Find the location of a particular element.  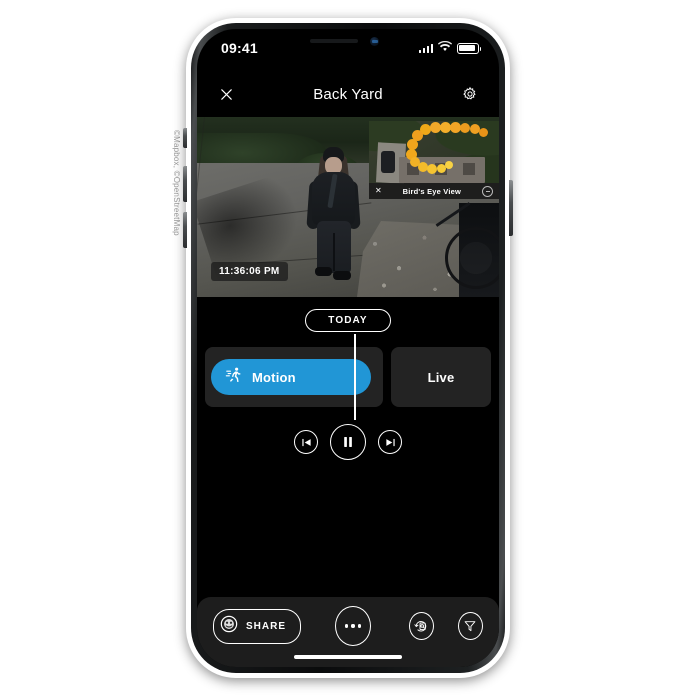

settings-button is located at coordinates (470, 94).